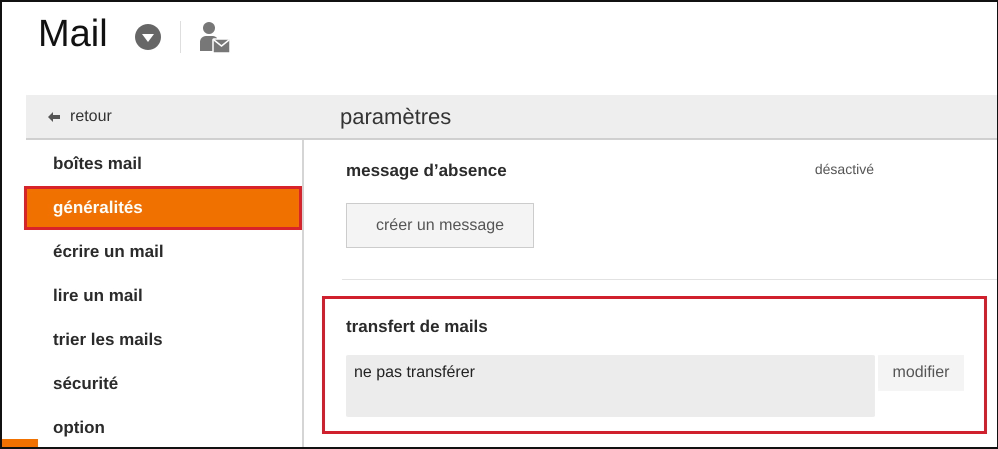  I want to click on sidebar-item: écrire un mail, so click(163, 252).